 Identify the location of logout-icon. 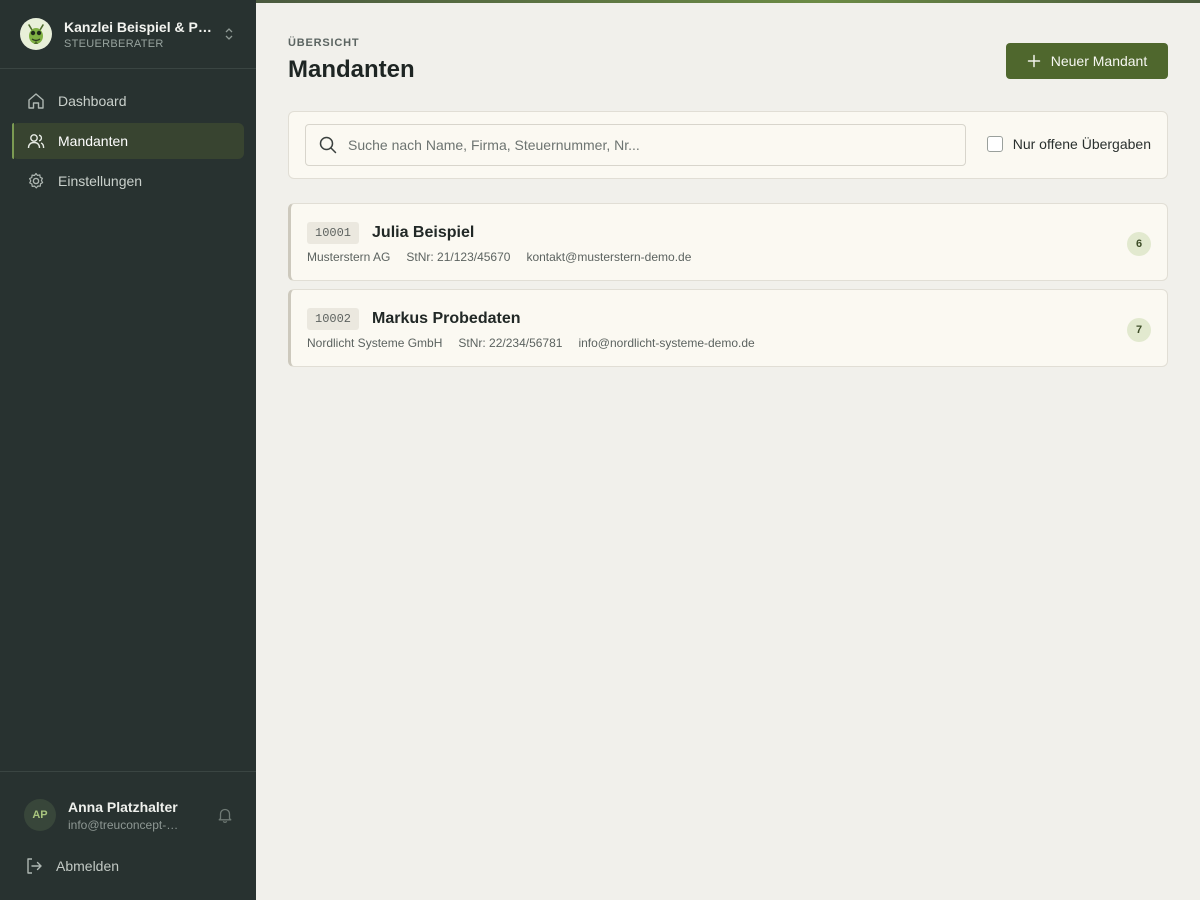
(34, 866).